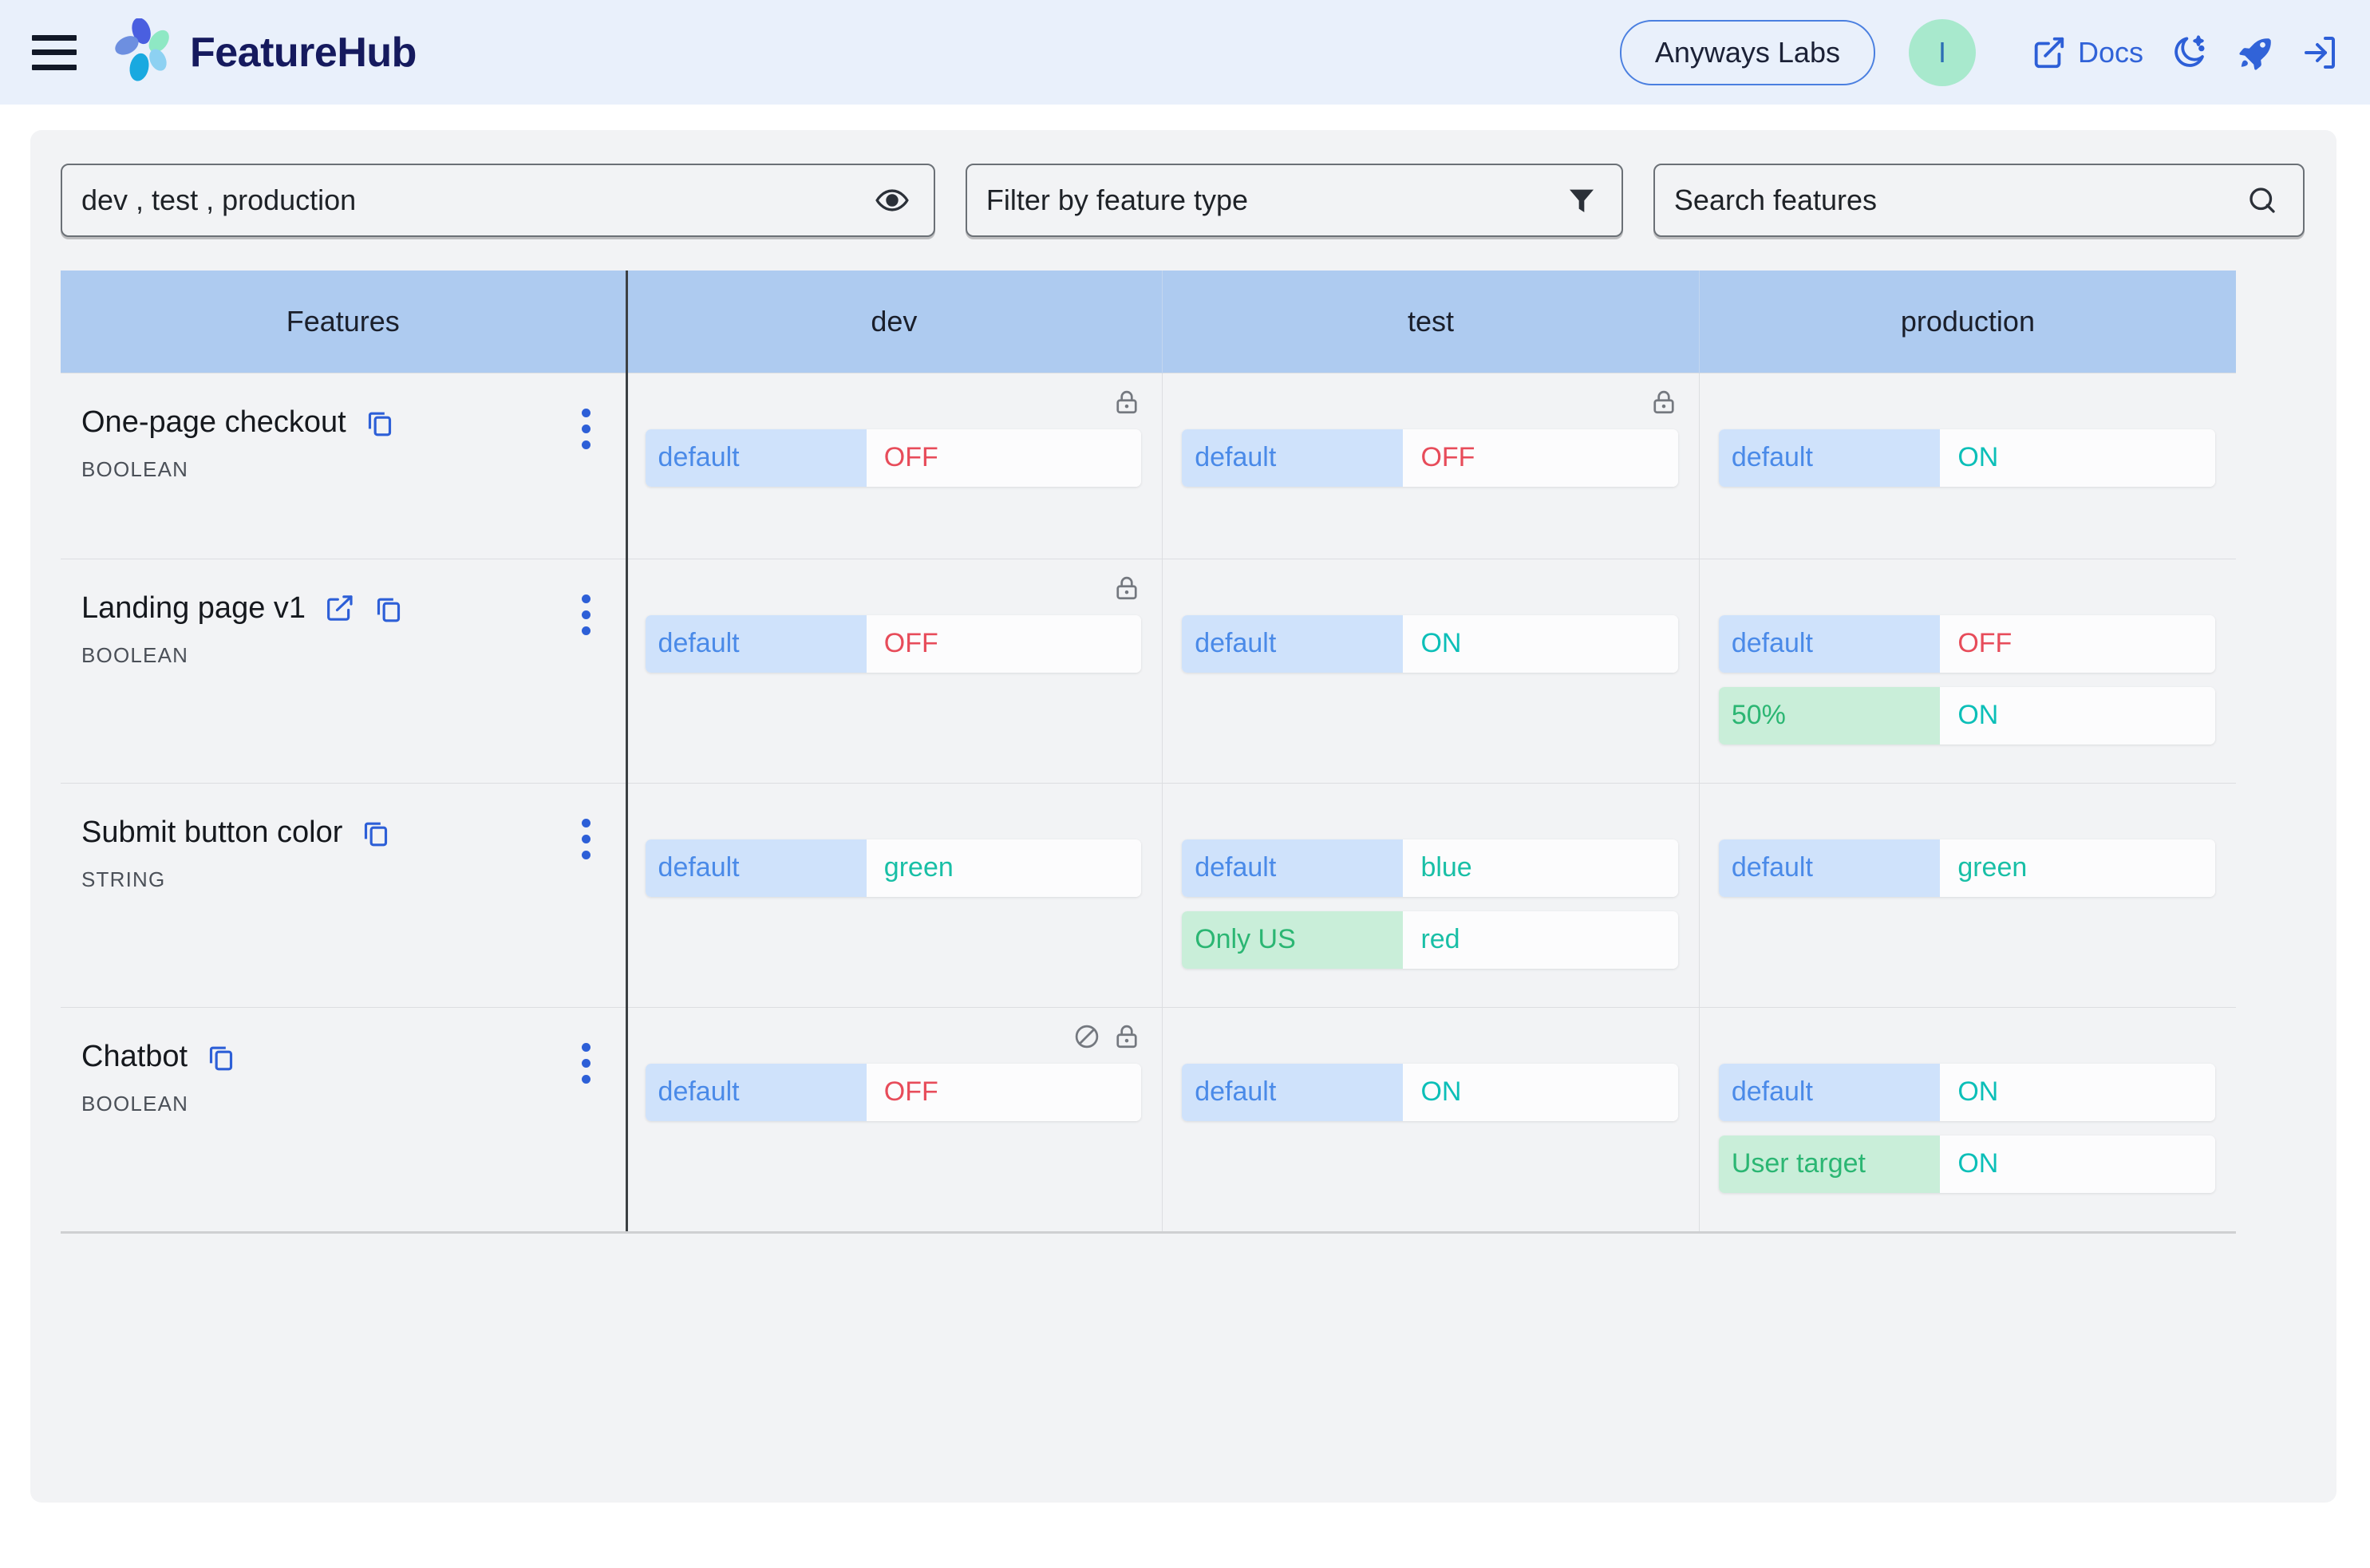 The height and width of the screenshot is (1568, 2370). I want to click on strategy-value: red, so click(1540, 939).